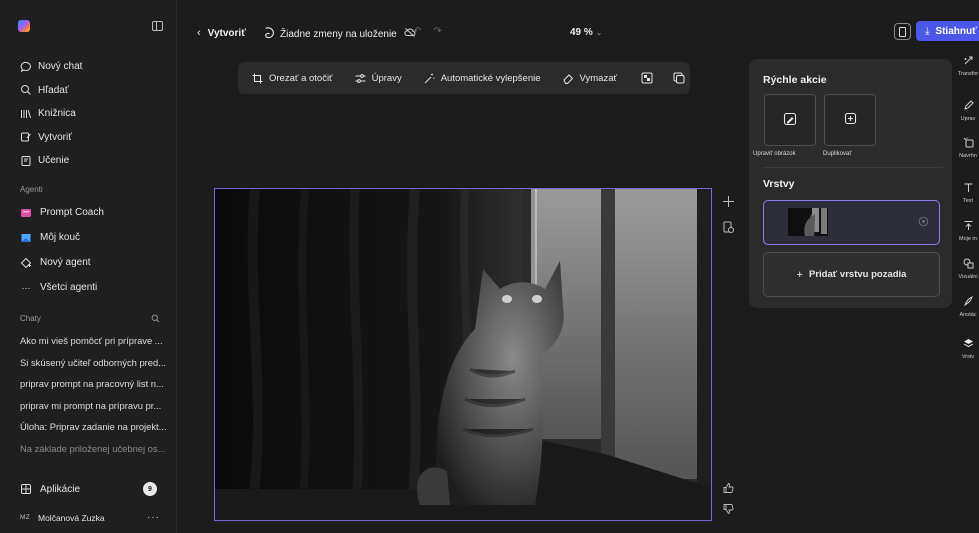 The image size is (979, 533). Describe the element at coordinates (31, 189) in the screenshot. I see `agents-section-label: Agenti` at that location.